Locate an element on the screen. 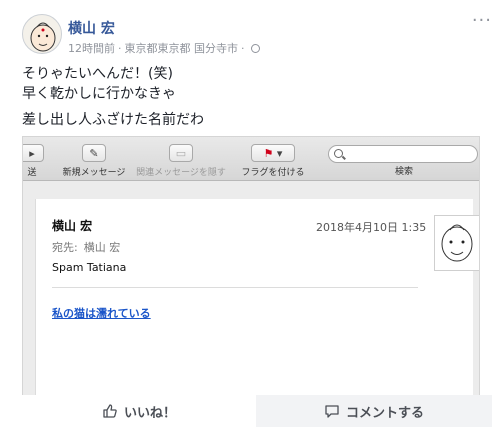 This screenshot has width=500, height=427. post-location: 東京都東京都 国分寺市 is located at coordinates (182, 48).